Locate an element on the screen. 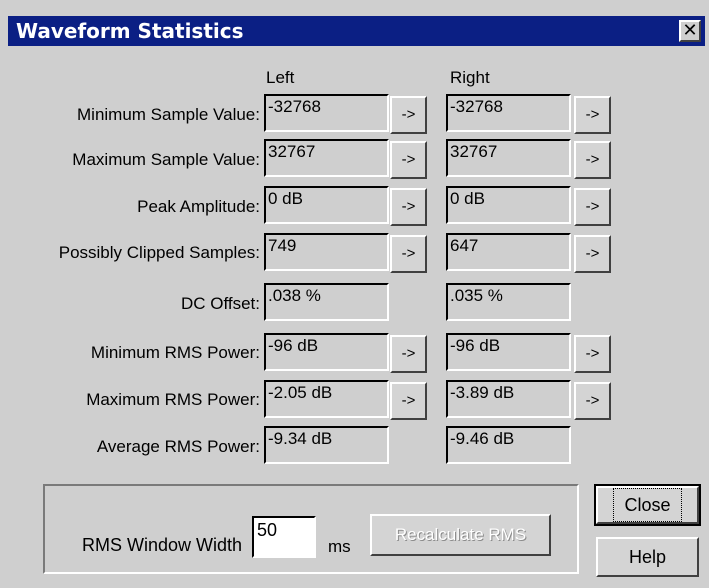 This screenshot has height=588, width=709. row-label-max-sample: Maximum Sample Value: is located at coordinates (166, 159).